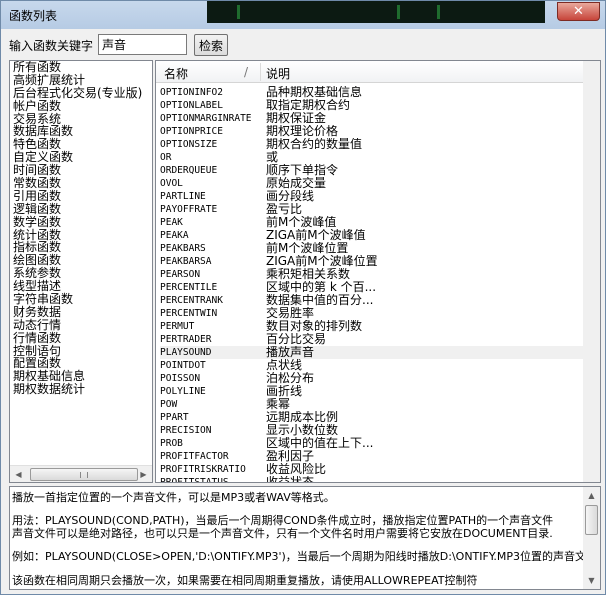 This screenshot has width=606, height=595. What do you see at coordinates (82, 222) in the screenshot?
I see `category-item: 数学函数` at bounding box center [82, 222].